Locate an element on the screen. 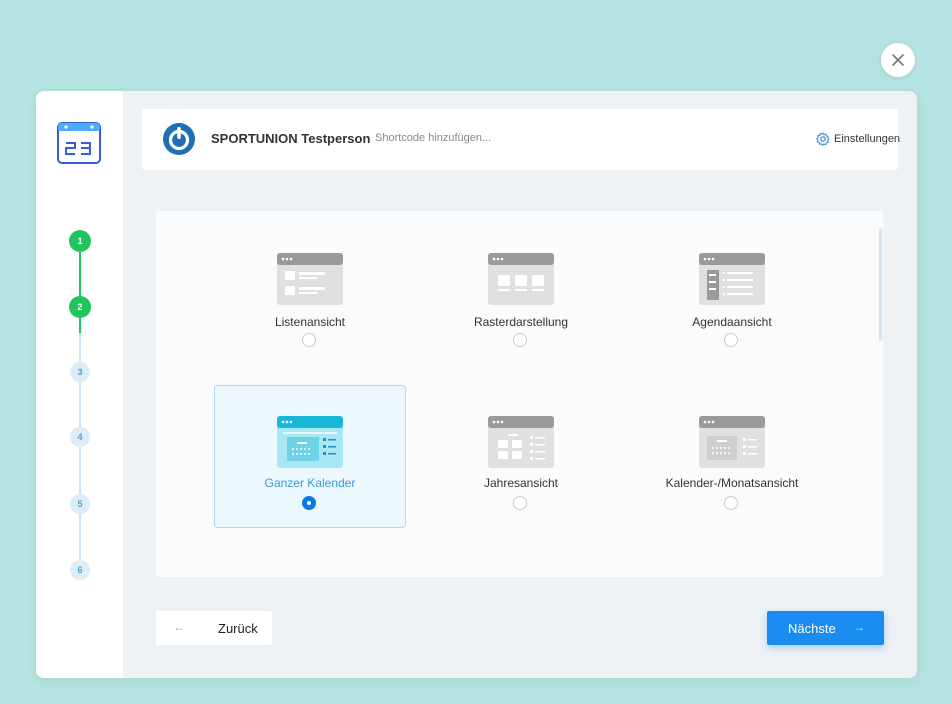 This screenshot has width=952, height=704. back-button: ← Zurück is located at coordinates (214, 628).